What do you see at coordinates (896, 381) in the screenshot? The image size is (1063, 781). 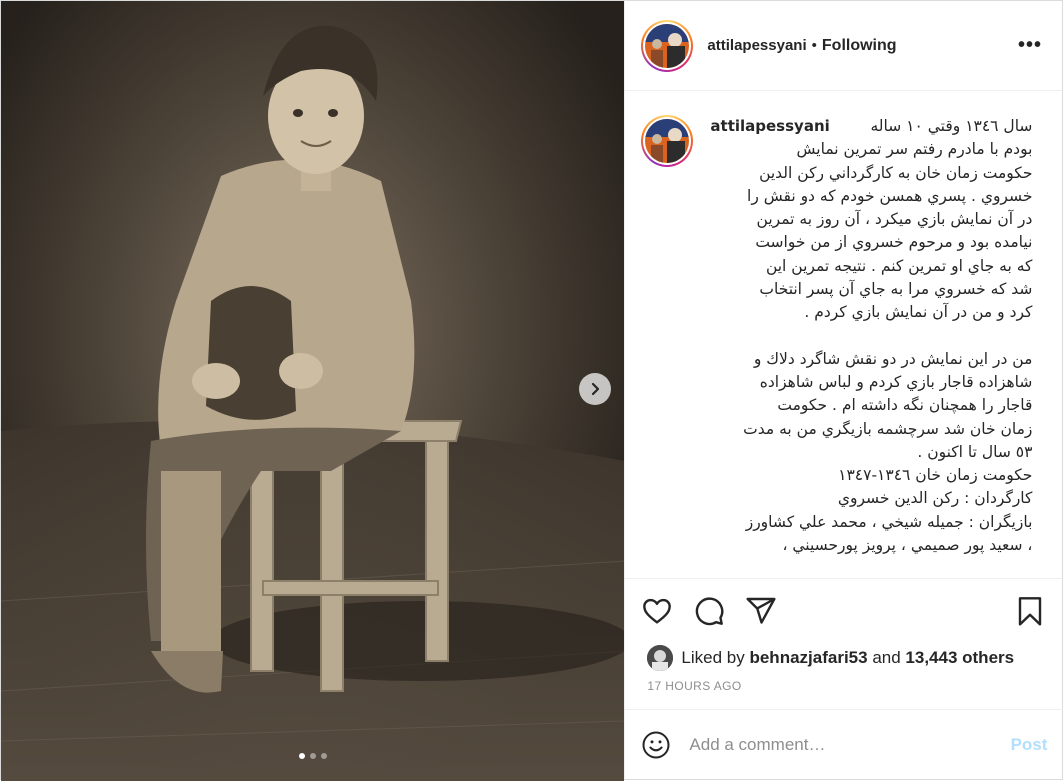 I see `caption-line: شاهزاده قاجار بازي كردم و لباس شاهزاده` at bounding box center [896, 381].